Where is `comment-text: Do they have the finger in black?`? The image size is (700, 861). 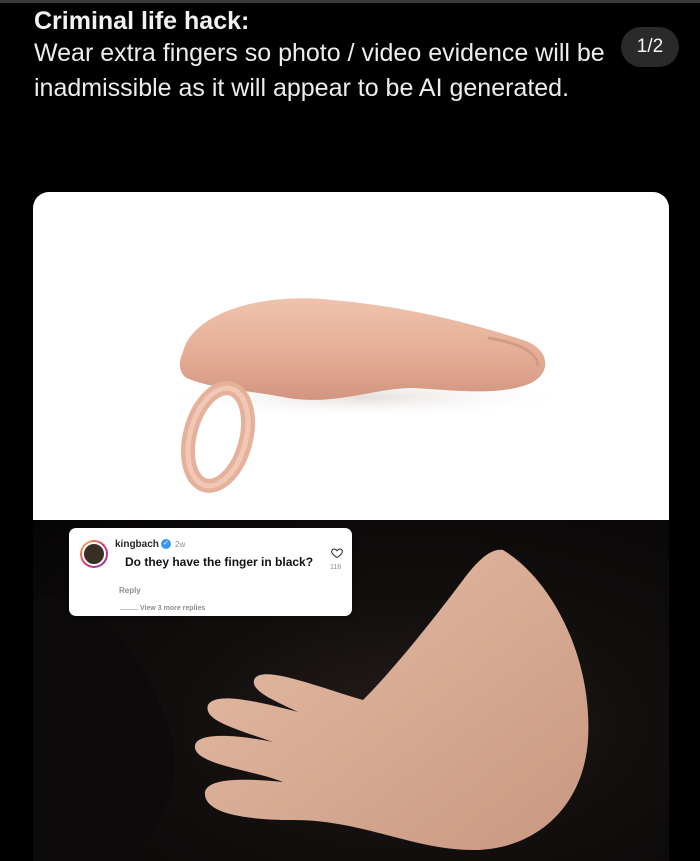 comment-text: Do they have the finger in black? is located at coordinates (219, 562).